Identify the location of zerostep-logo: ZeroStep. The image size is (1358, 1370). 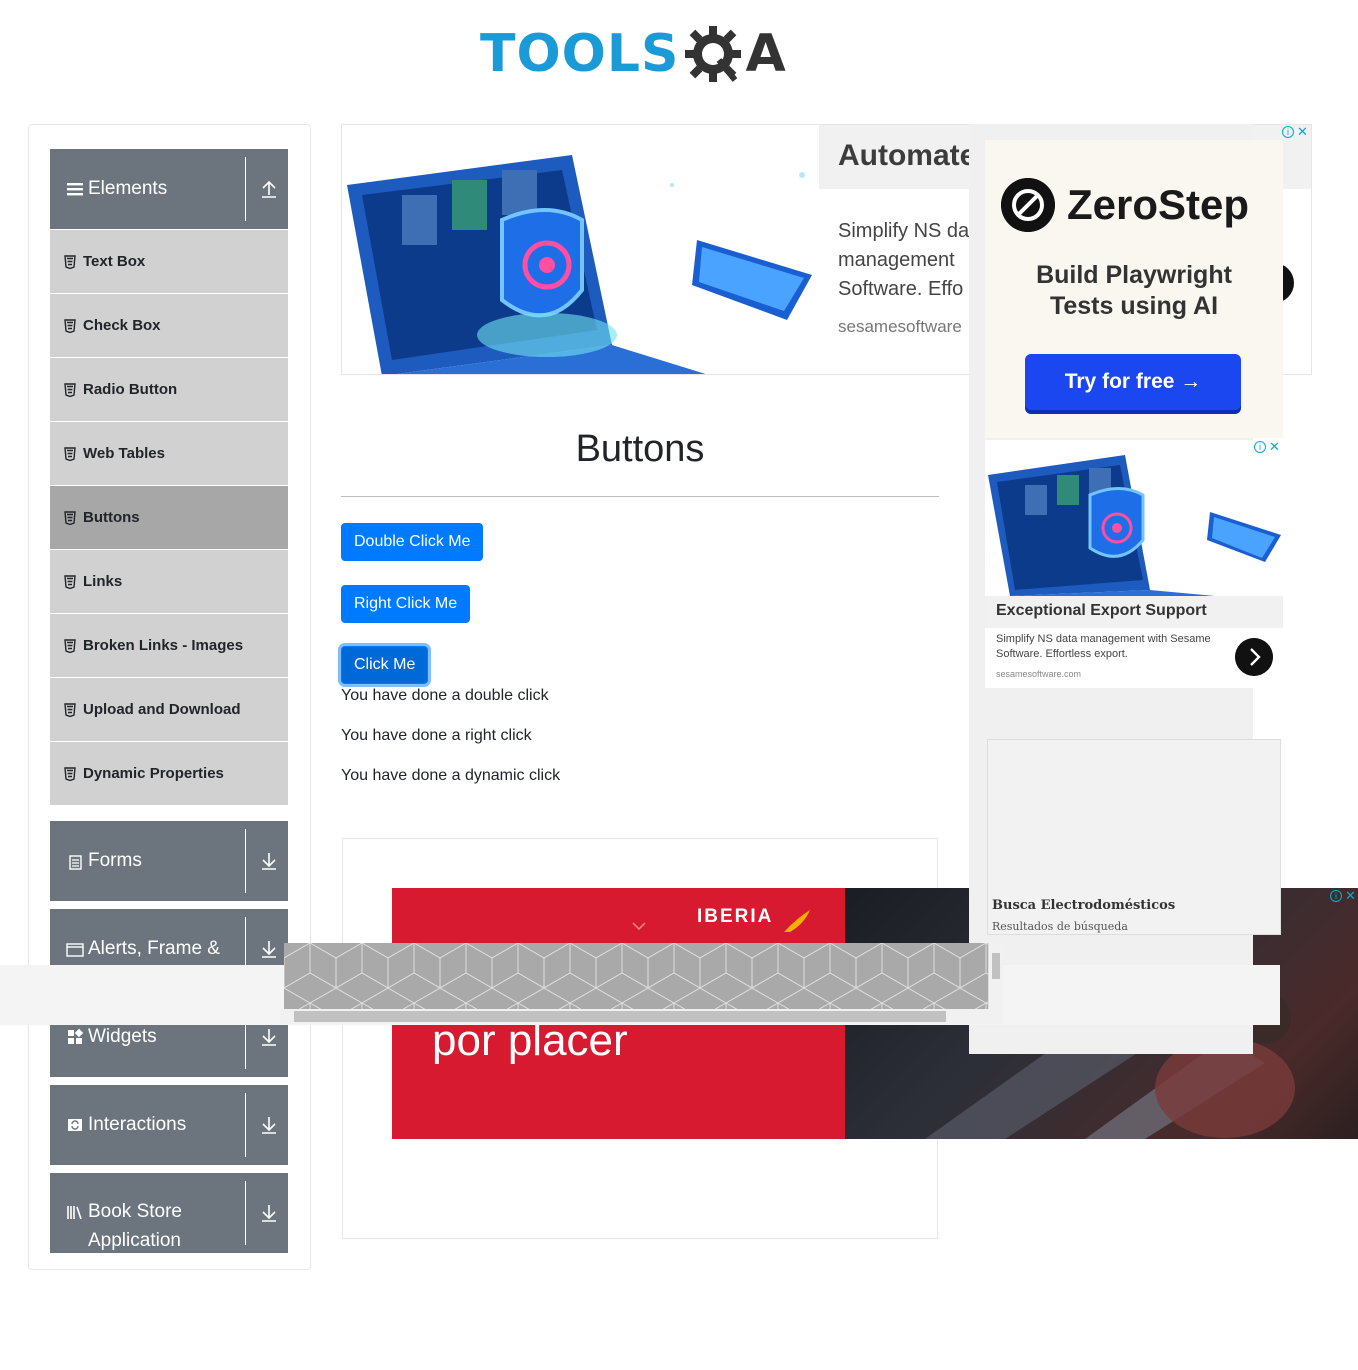
(1125, 205).